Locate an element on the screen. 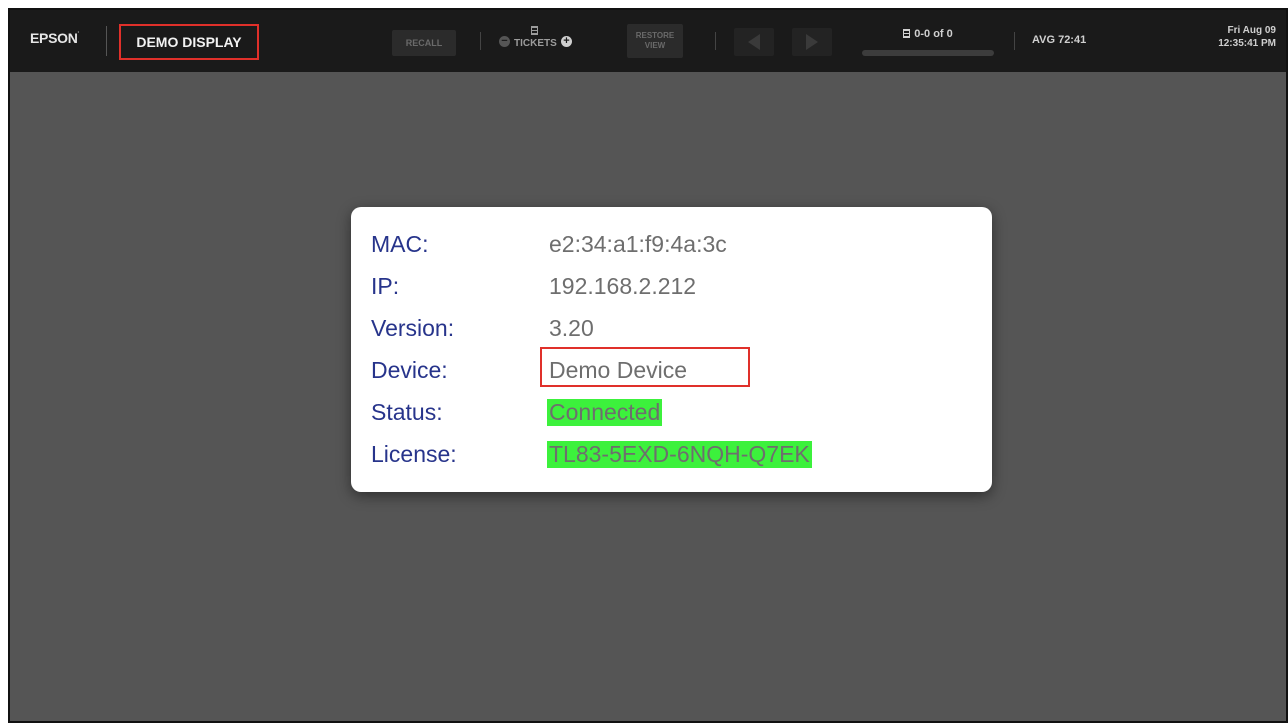 This screenshot has width=1288, height=723. ip-label: IP: is located at coordinates (385, 286).